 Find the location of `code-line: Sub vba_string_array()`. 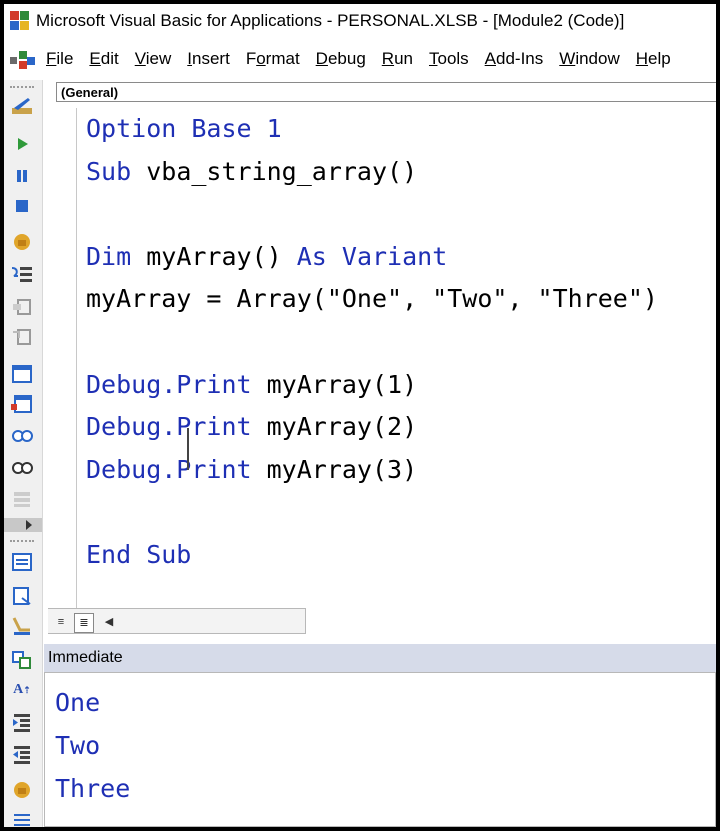

code-line: Sub vba_string_array() is located at coordinates (396, 172).